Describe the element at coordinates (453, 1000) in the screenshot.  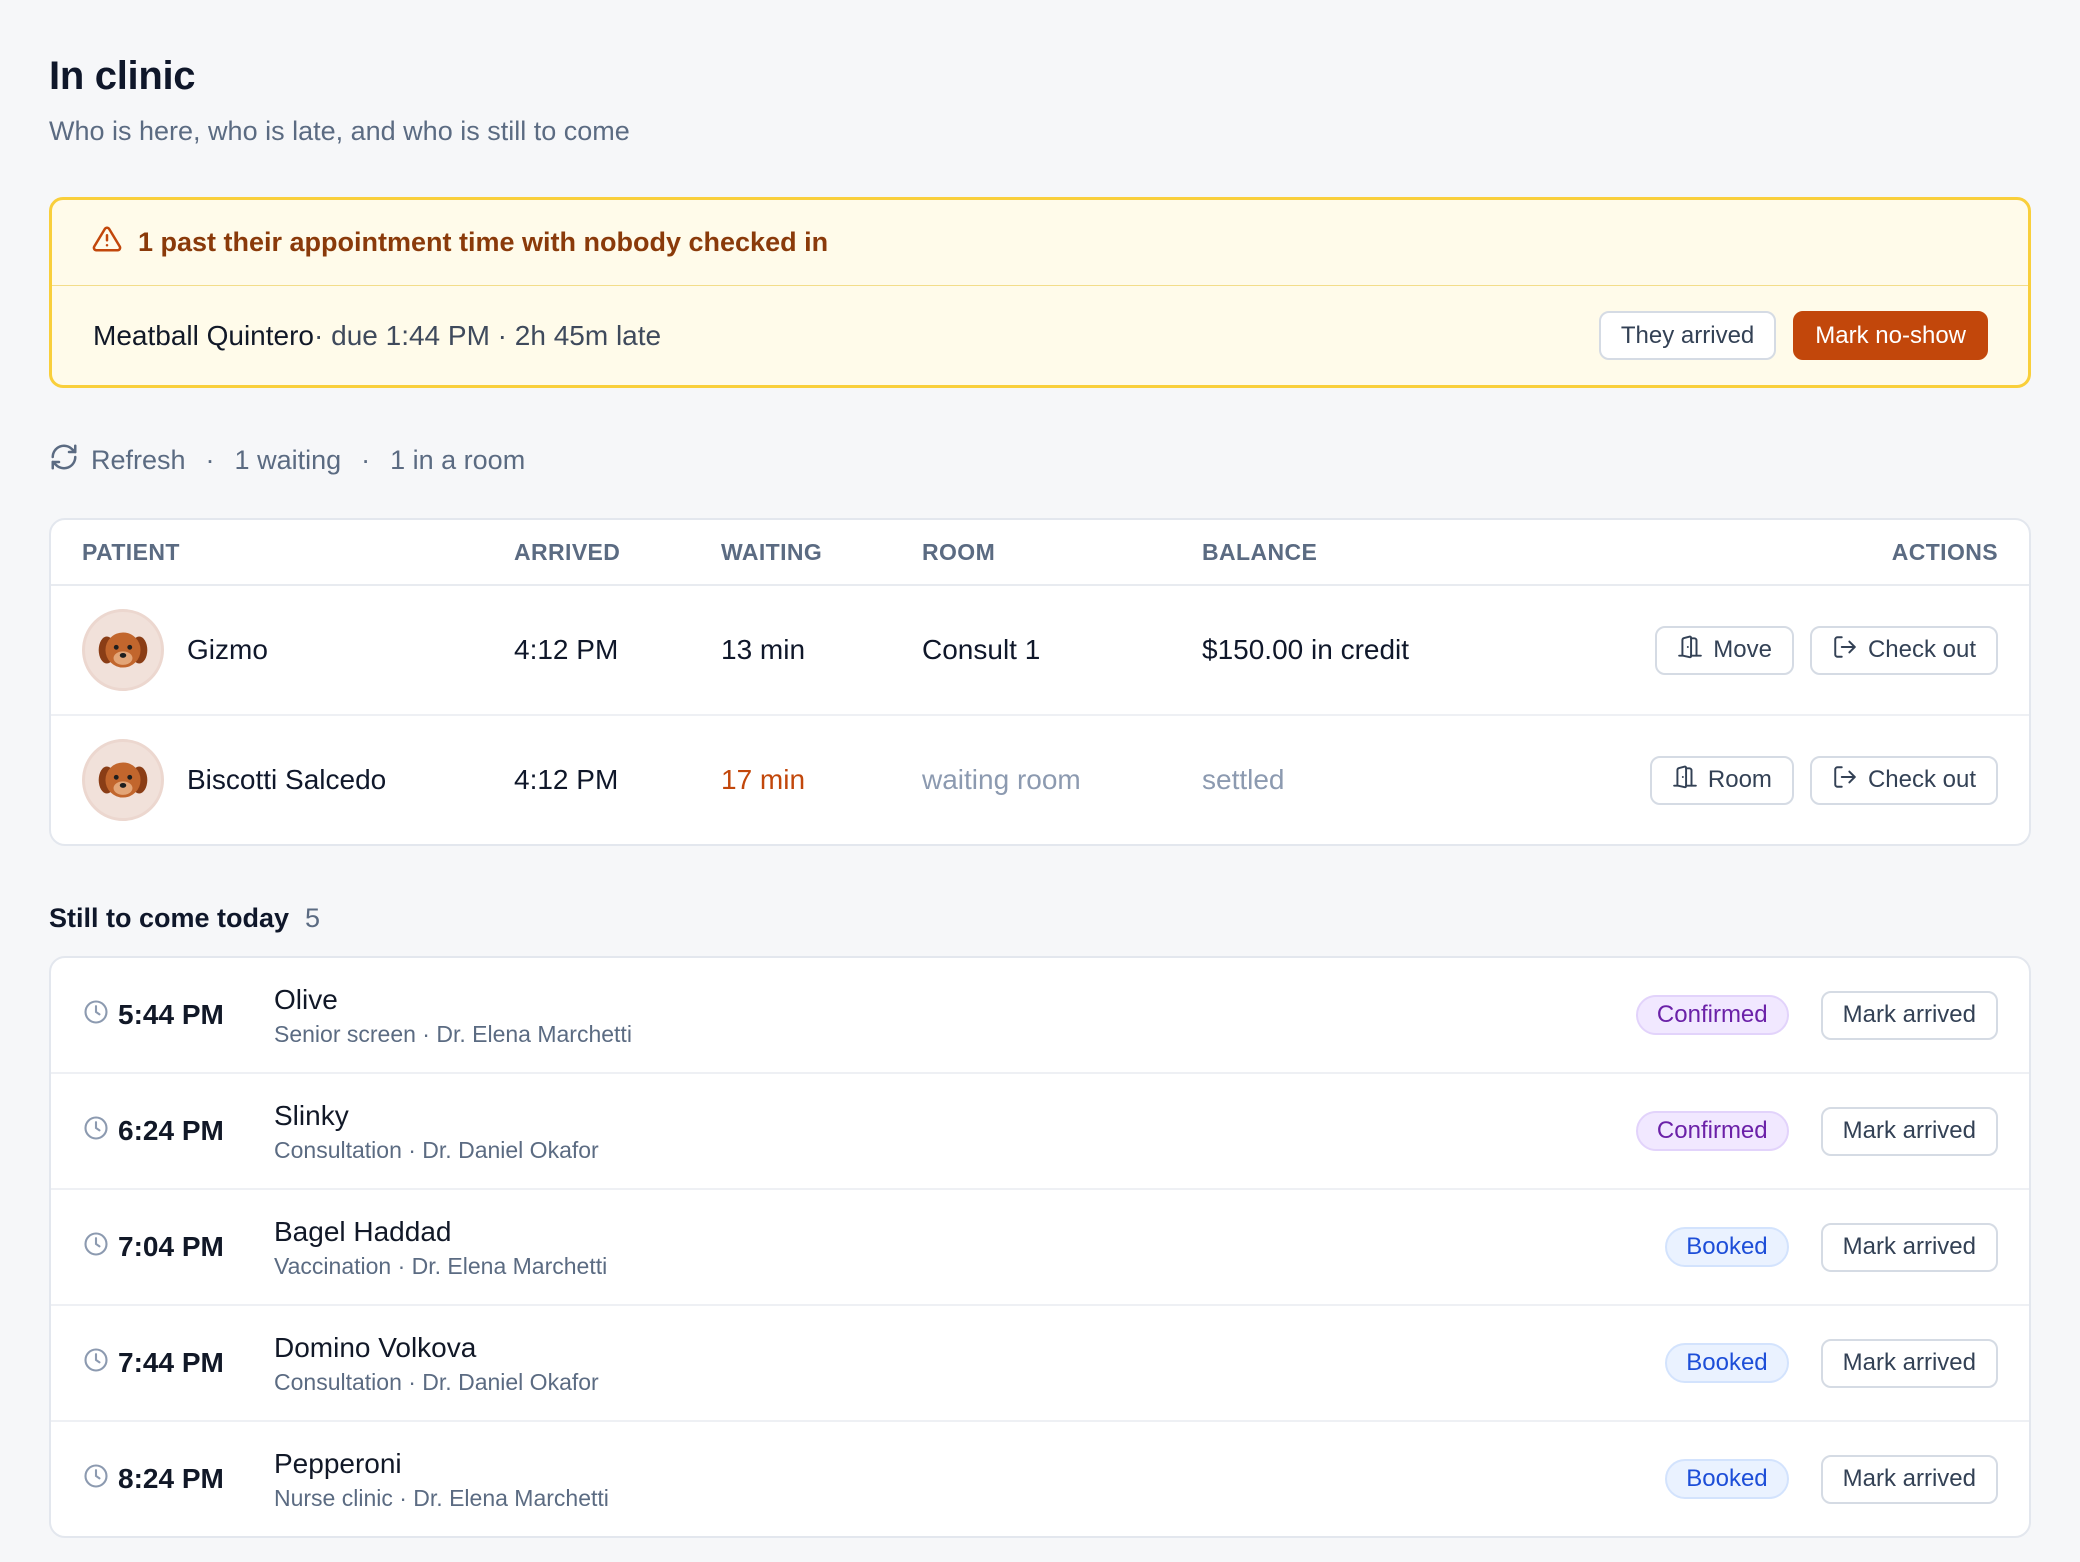
I see `appointment-patient: Olive` at that location.